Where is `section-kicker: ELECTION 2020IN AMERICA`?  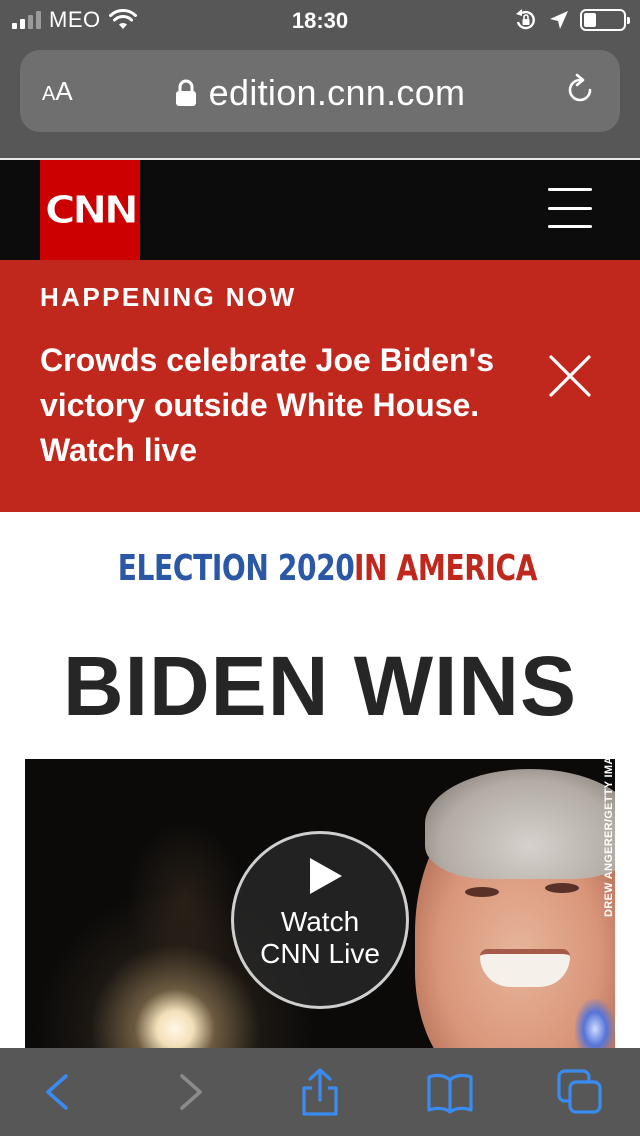 section-kicker: ELECTION 2020IN AMERICA is located at coordinates (320, 568).